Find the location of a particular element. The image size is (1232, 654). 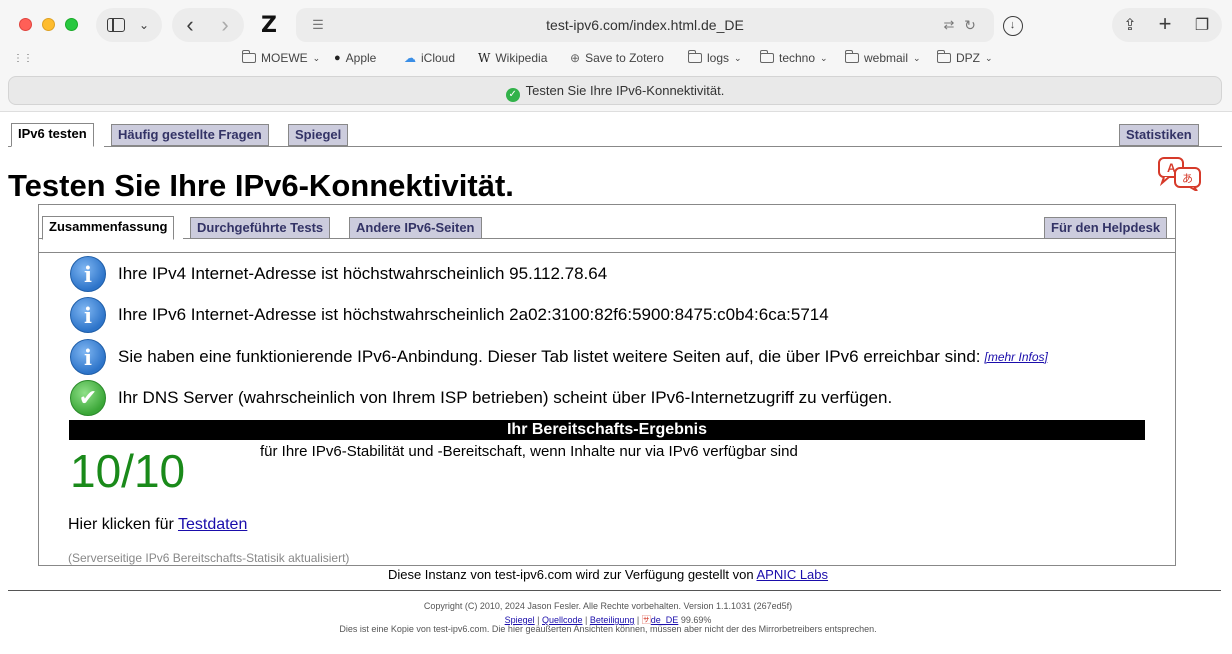

zoom-window-button is located at coordinates (71, 24).